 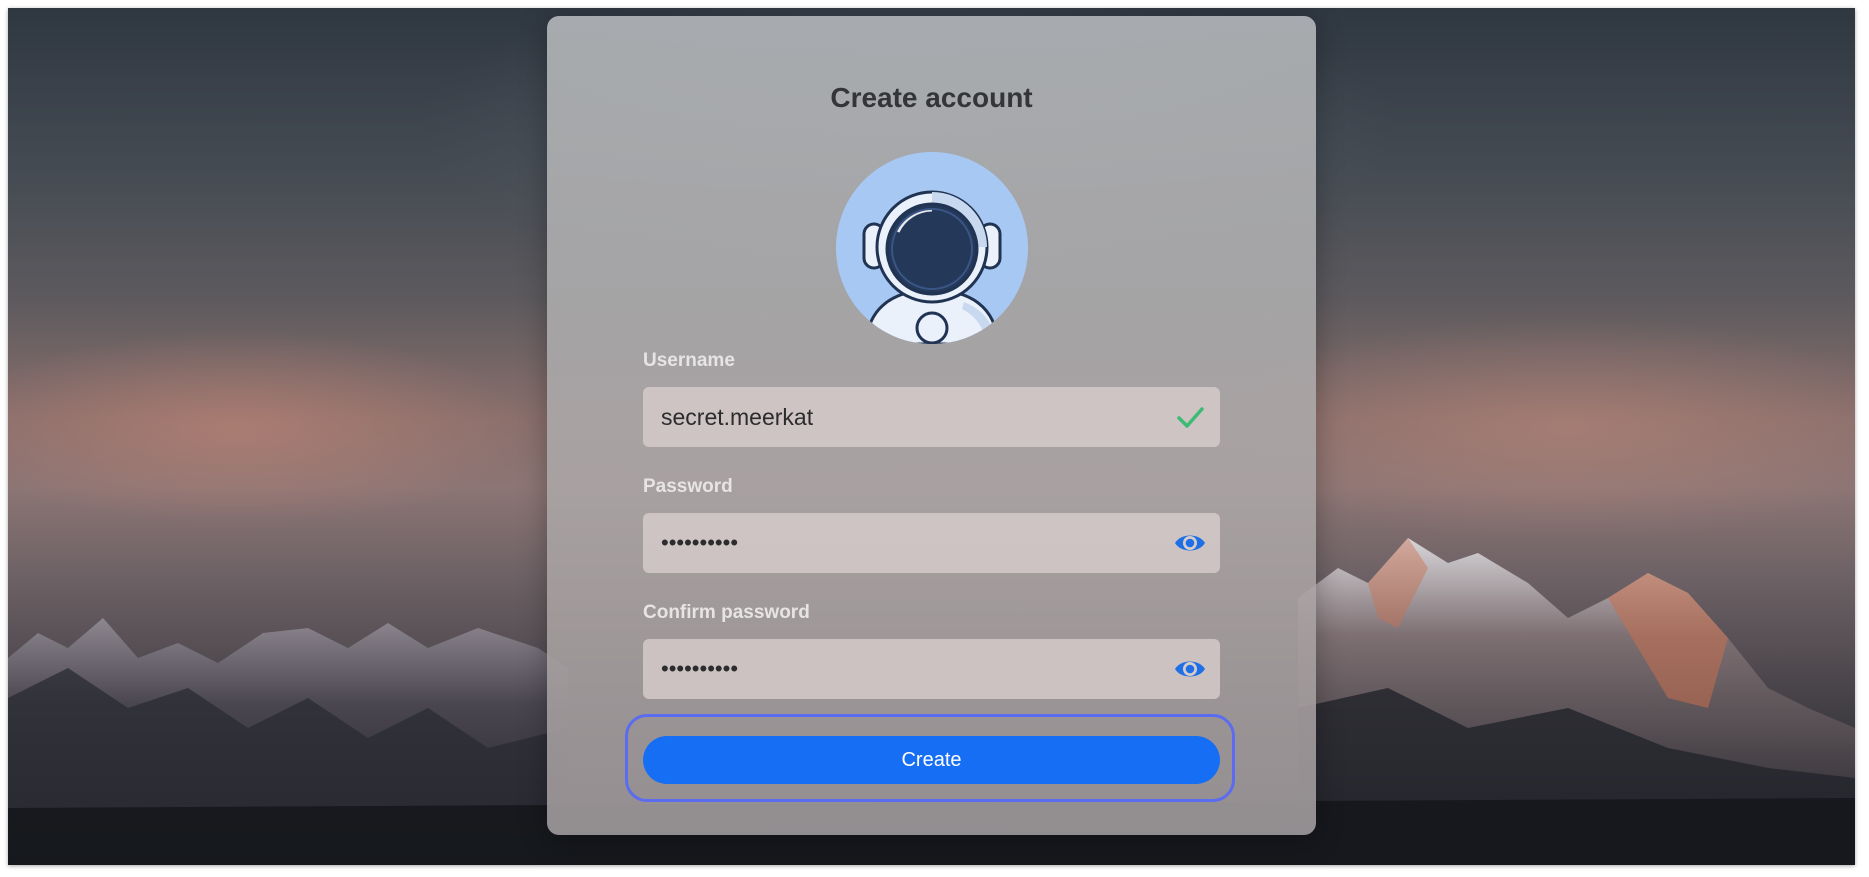 I want to click on username-field, so click(x=931, y=417).